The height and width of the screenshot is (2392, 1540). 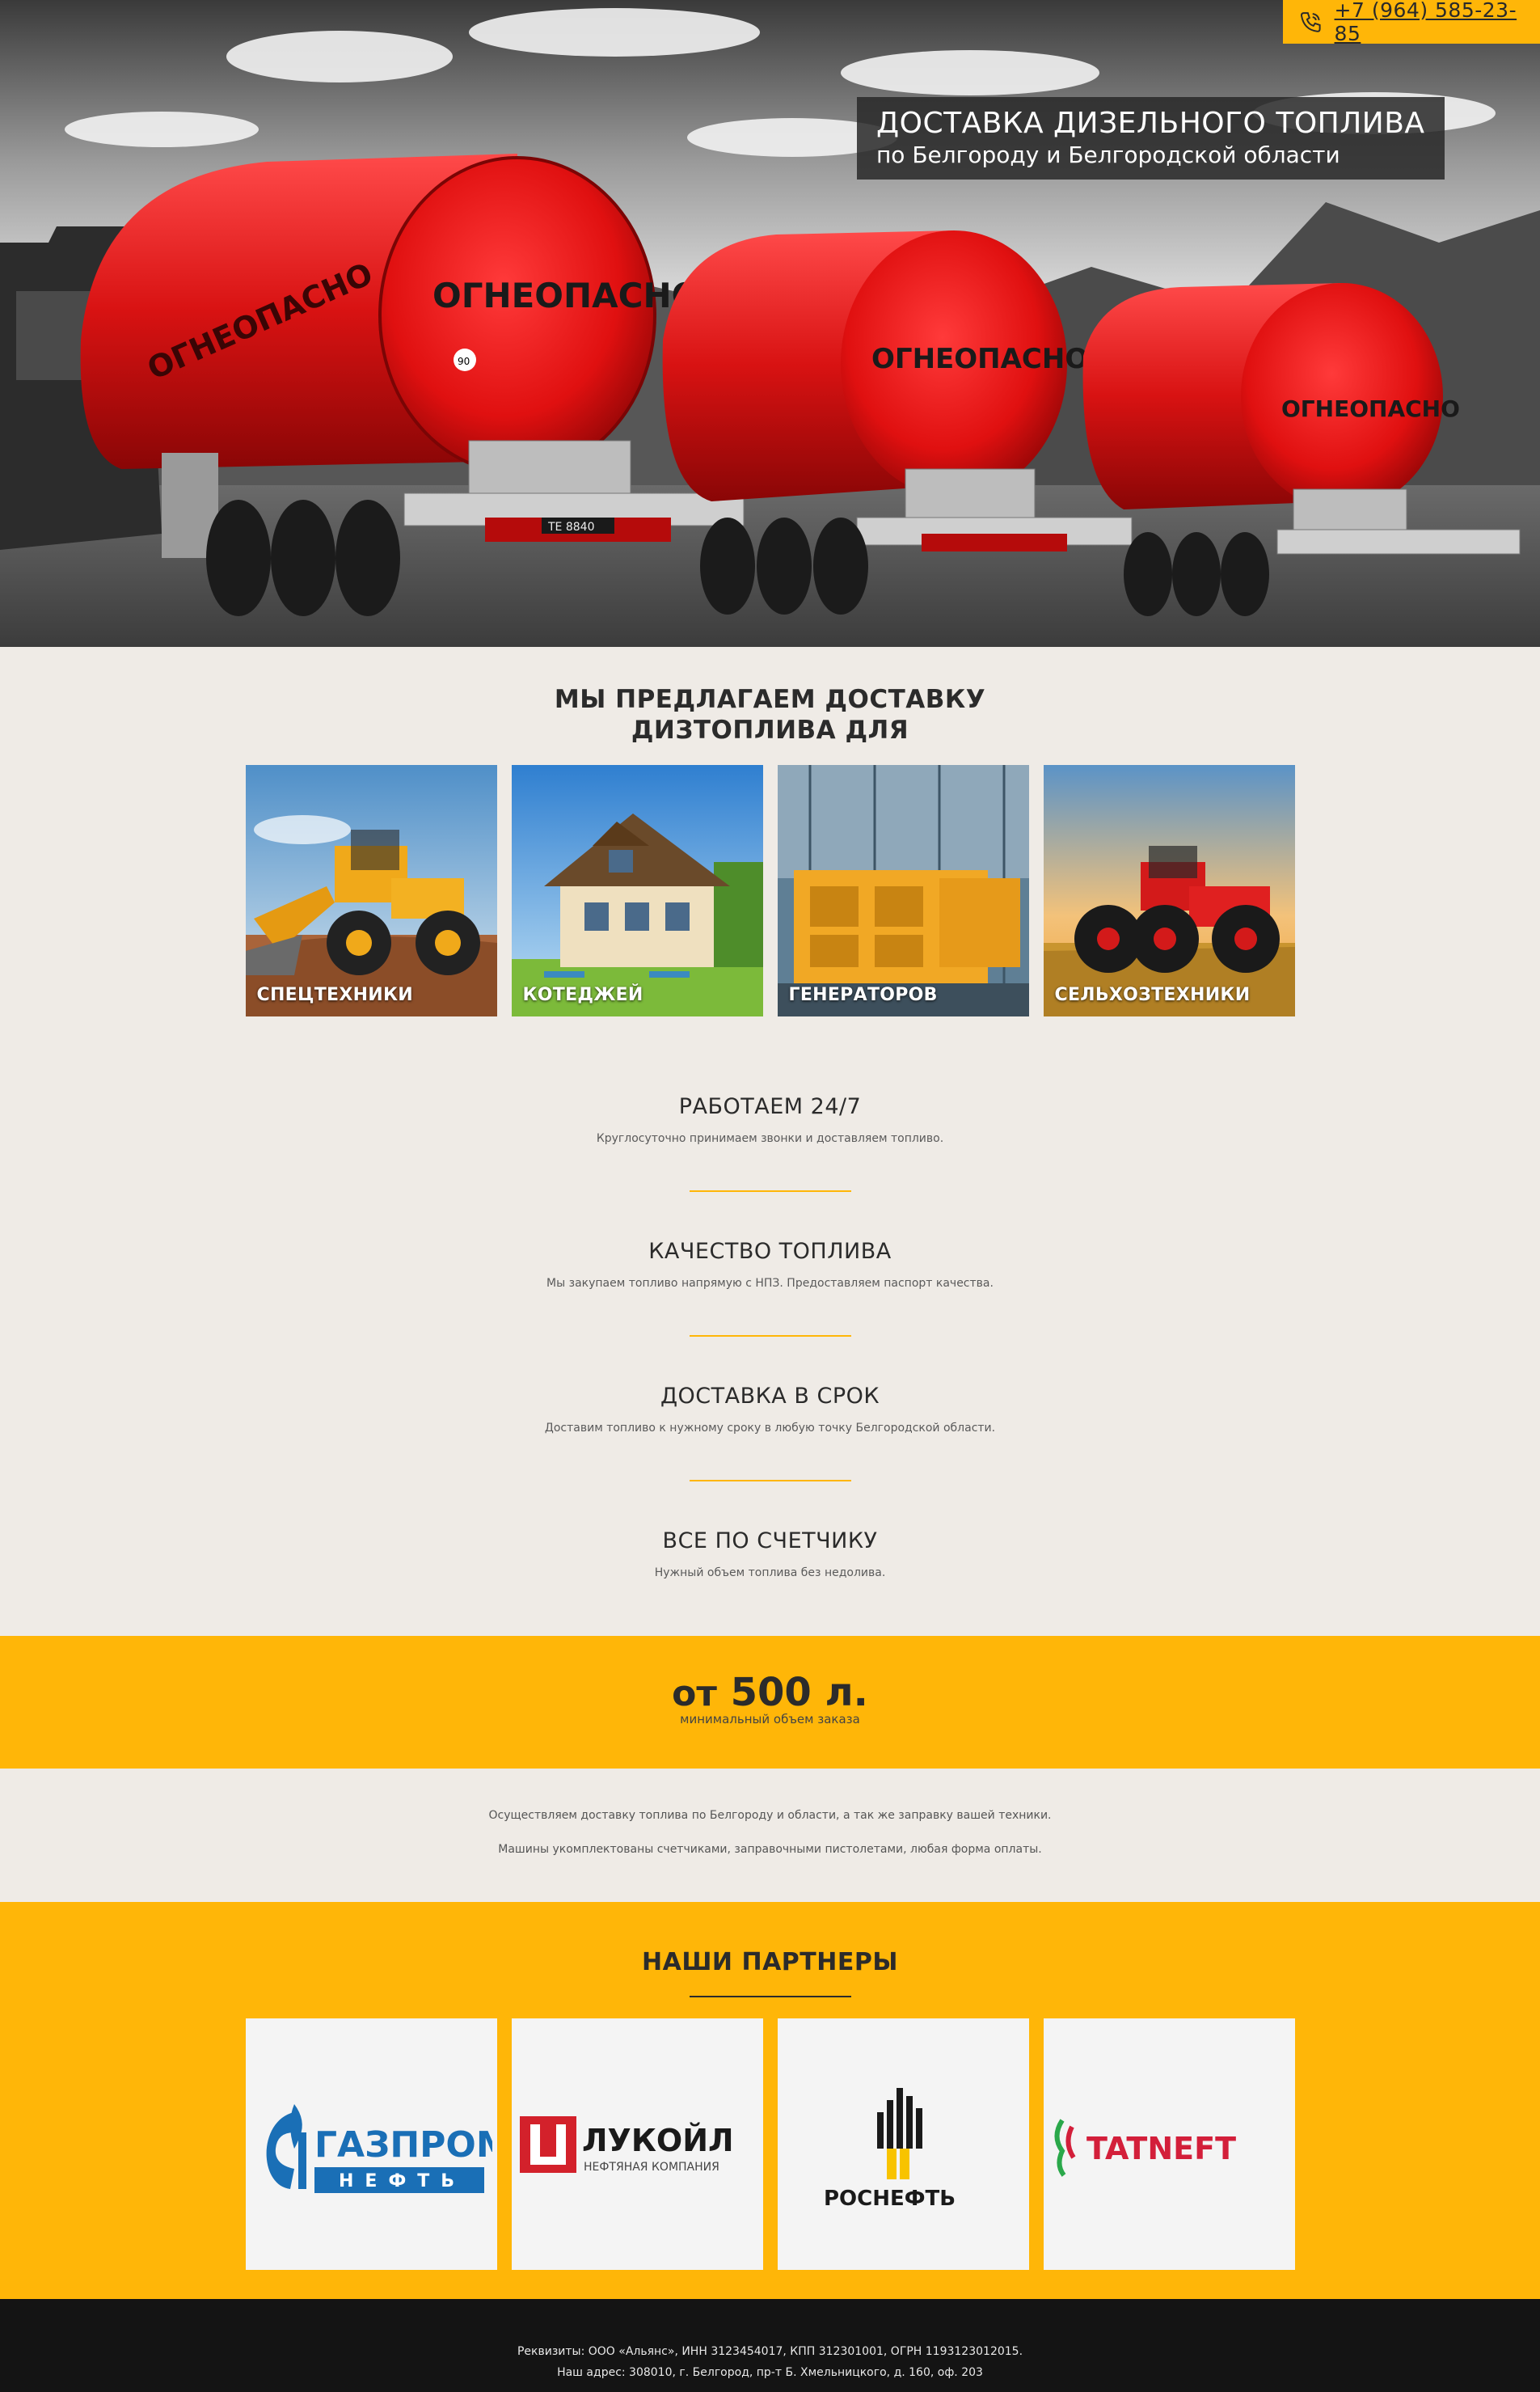 I want to click on min-order-section: от 500 л. минимальный объем заказа, so click(x=770, y=1703).